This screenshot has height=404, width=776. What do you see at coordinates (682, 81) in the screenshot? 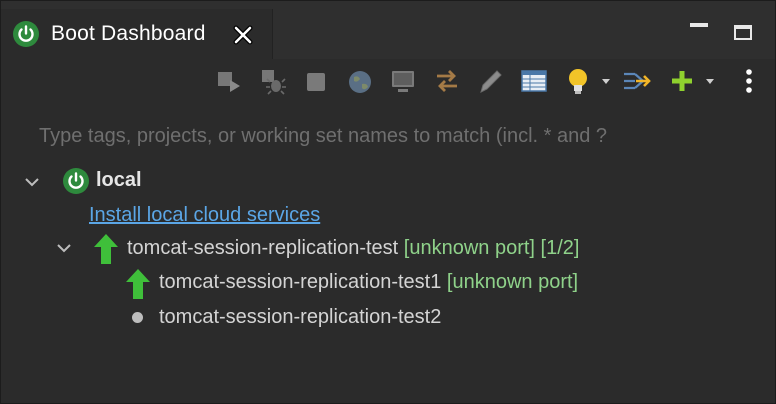
I see `add-icon` at bounding box center [682, 81].